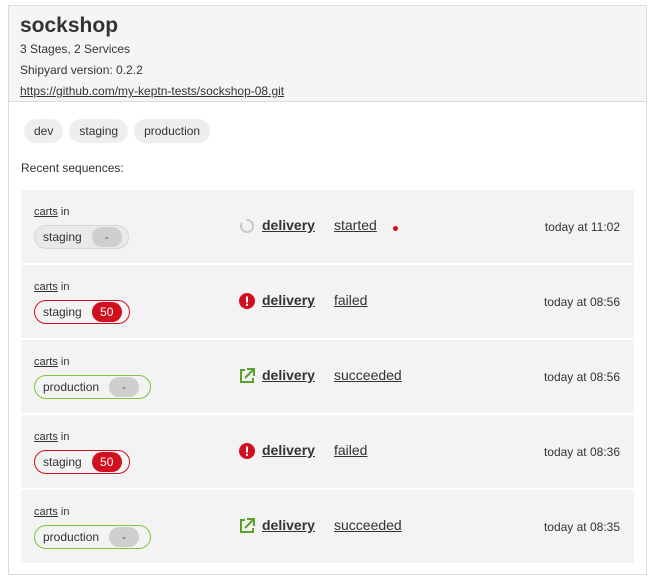  What do you see at coordinates (81, 70) in the screenshot?
I see `shipyard-version: Shipyard version: 0.2.2` at bounding box center [81, 70].